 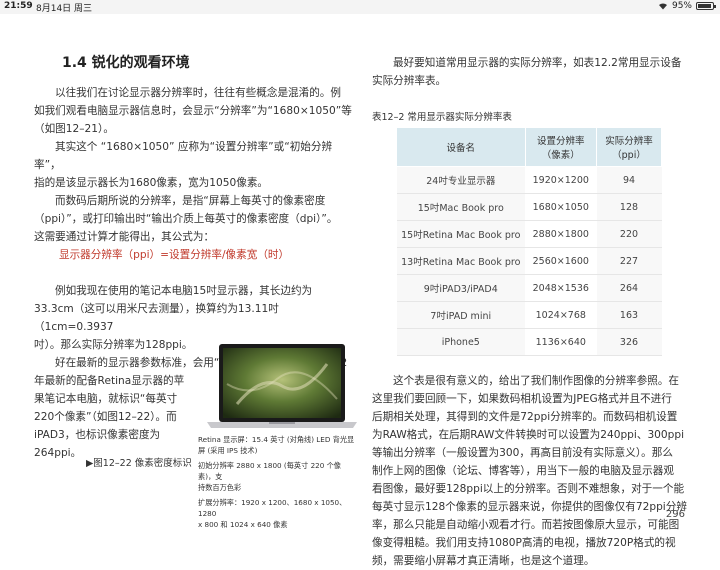 What do you see at coordinates (681, 6) in the screenshot?
I see `battery-percent: 95%` at bounding box center [681, 6].